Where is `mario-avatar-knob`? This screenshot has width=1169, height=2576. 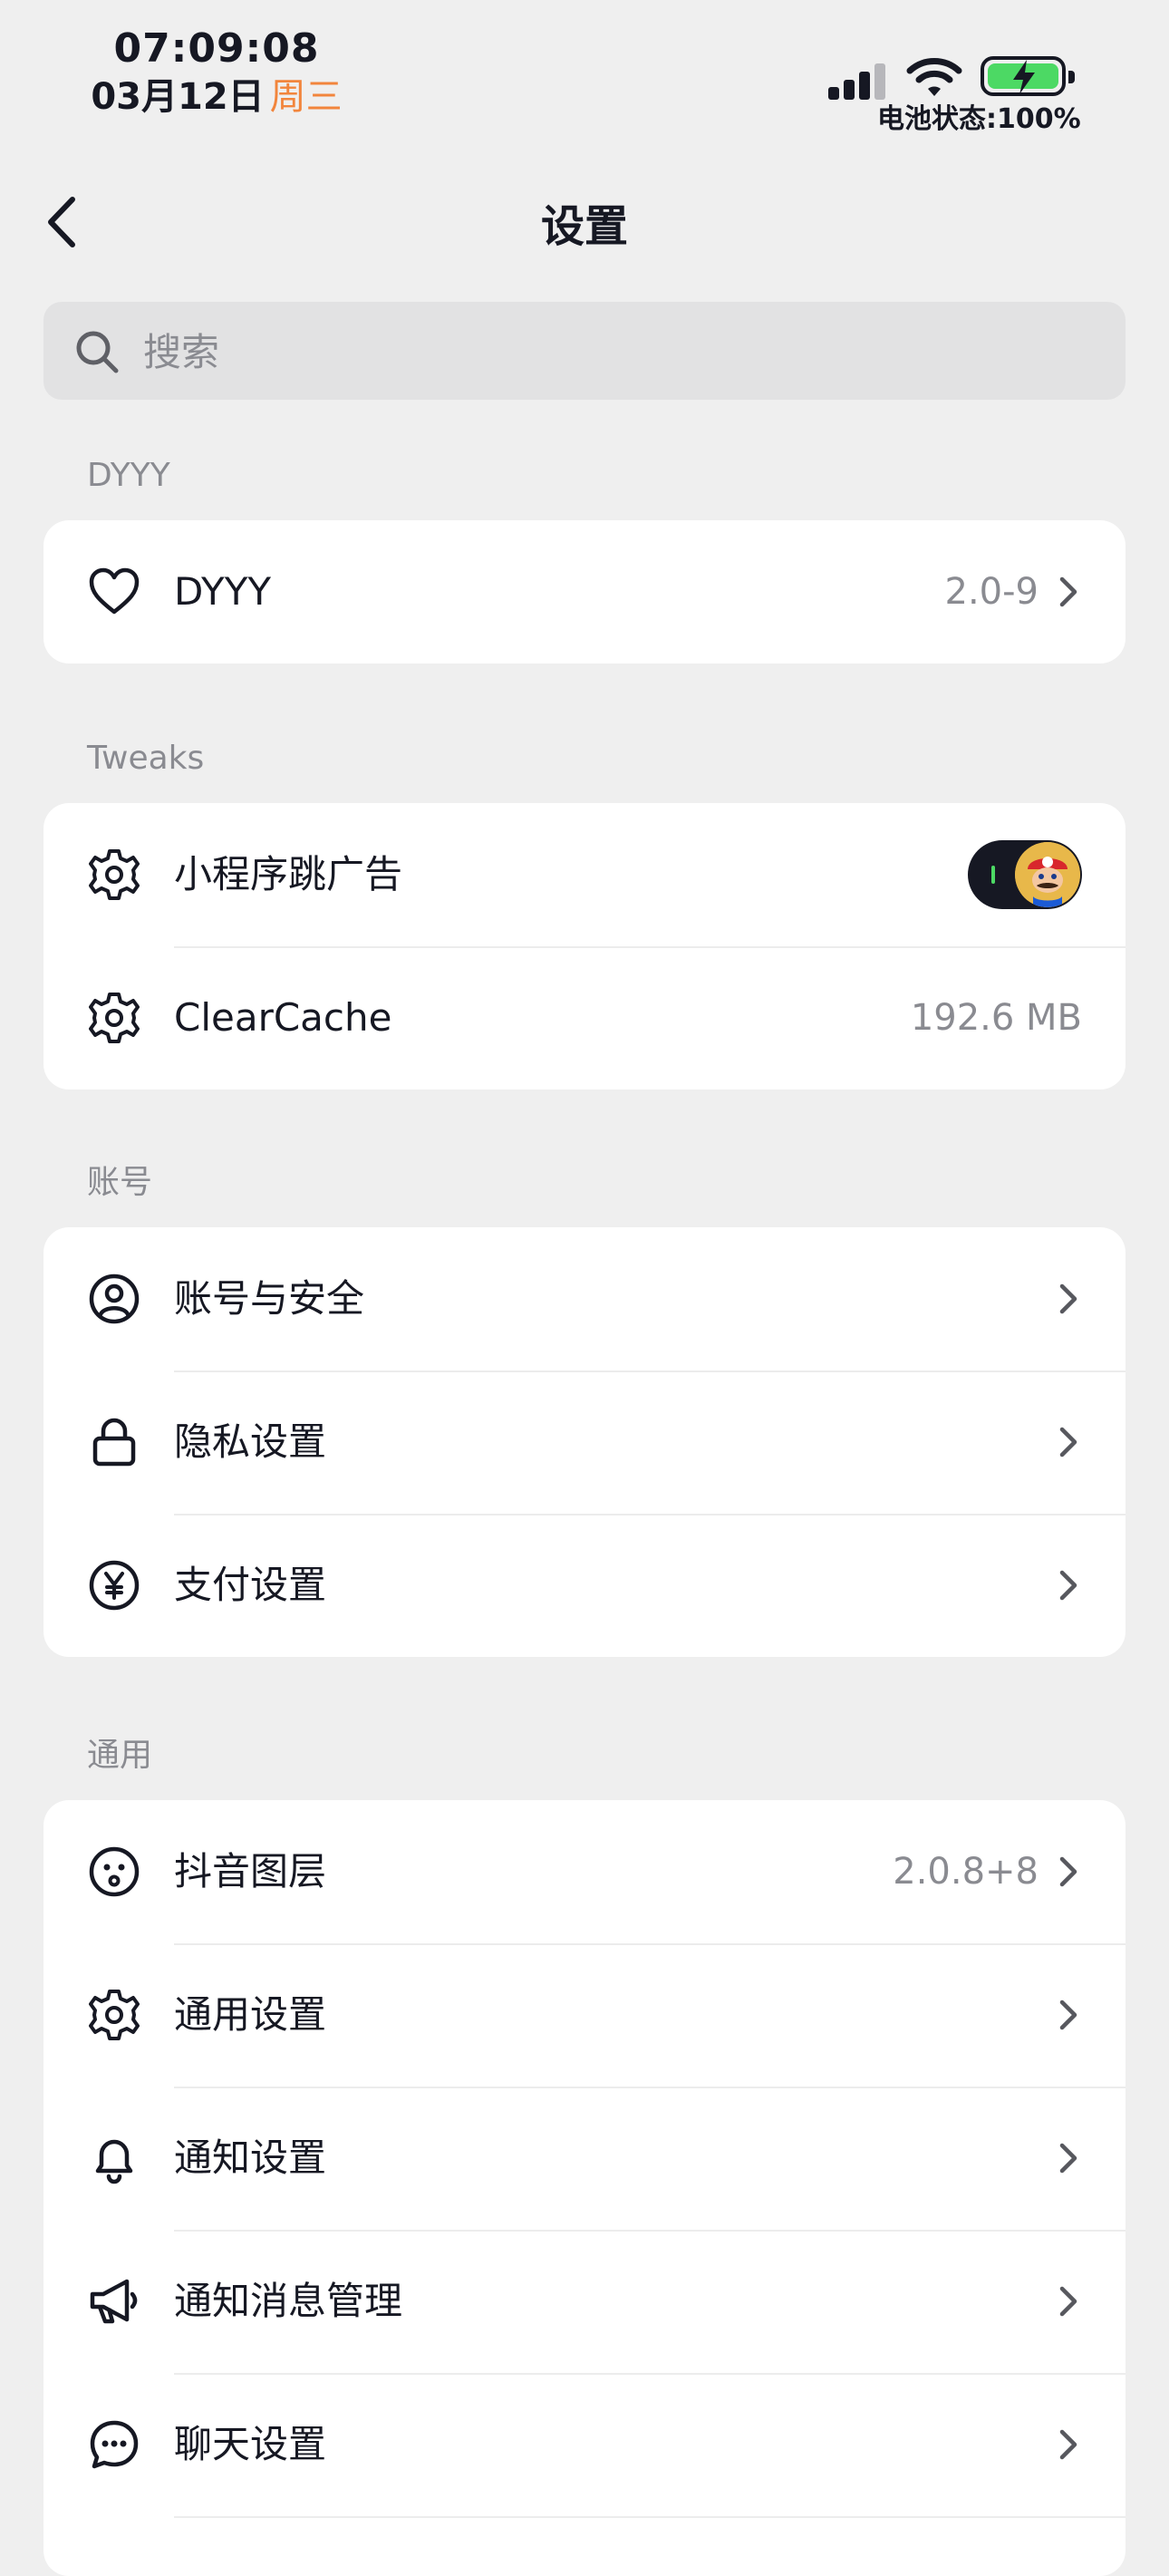 mario-avatar-knob is located at coordinates (1047, 874).